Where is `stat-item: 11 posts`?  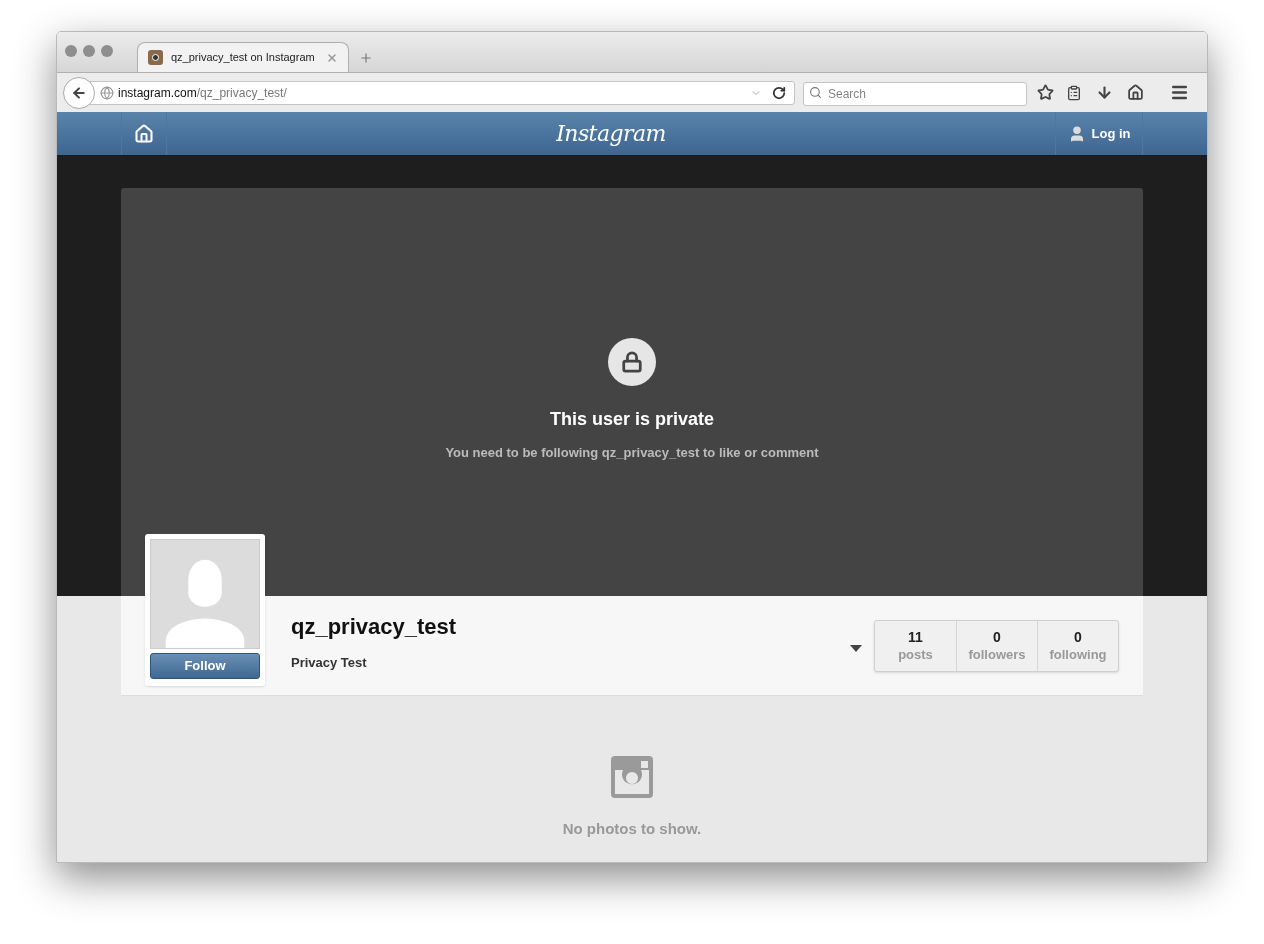 stat-item: 11 posts is located at coordinates (915, 646).